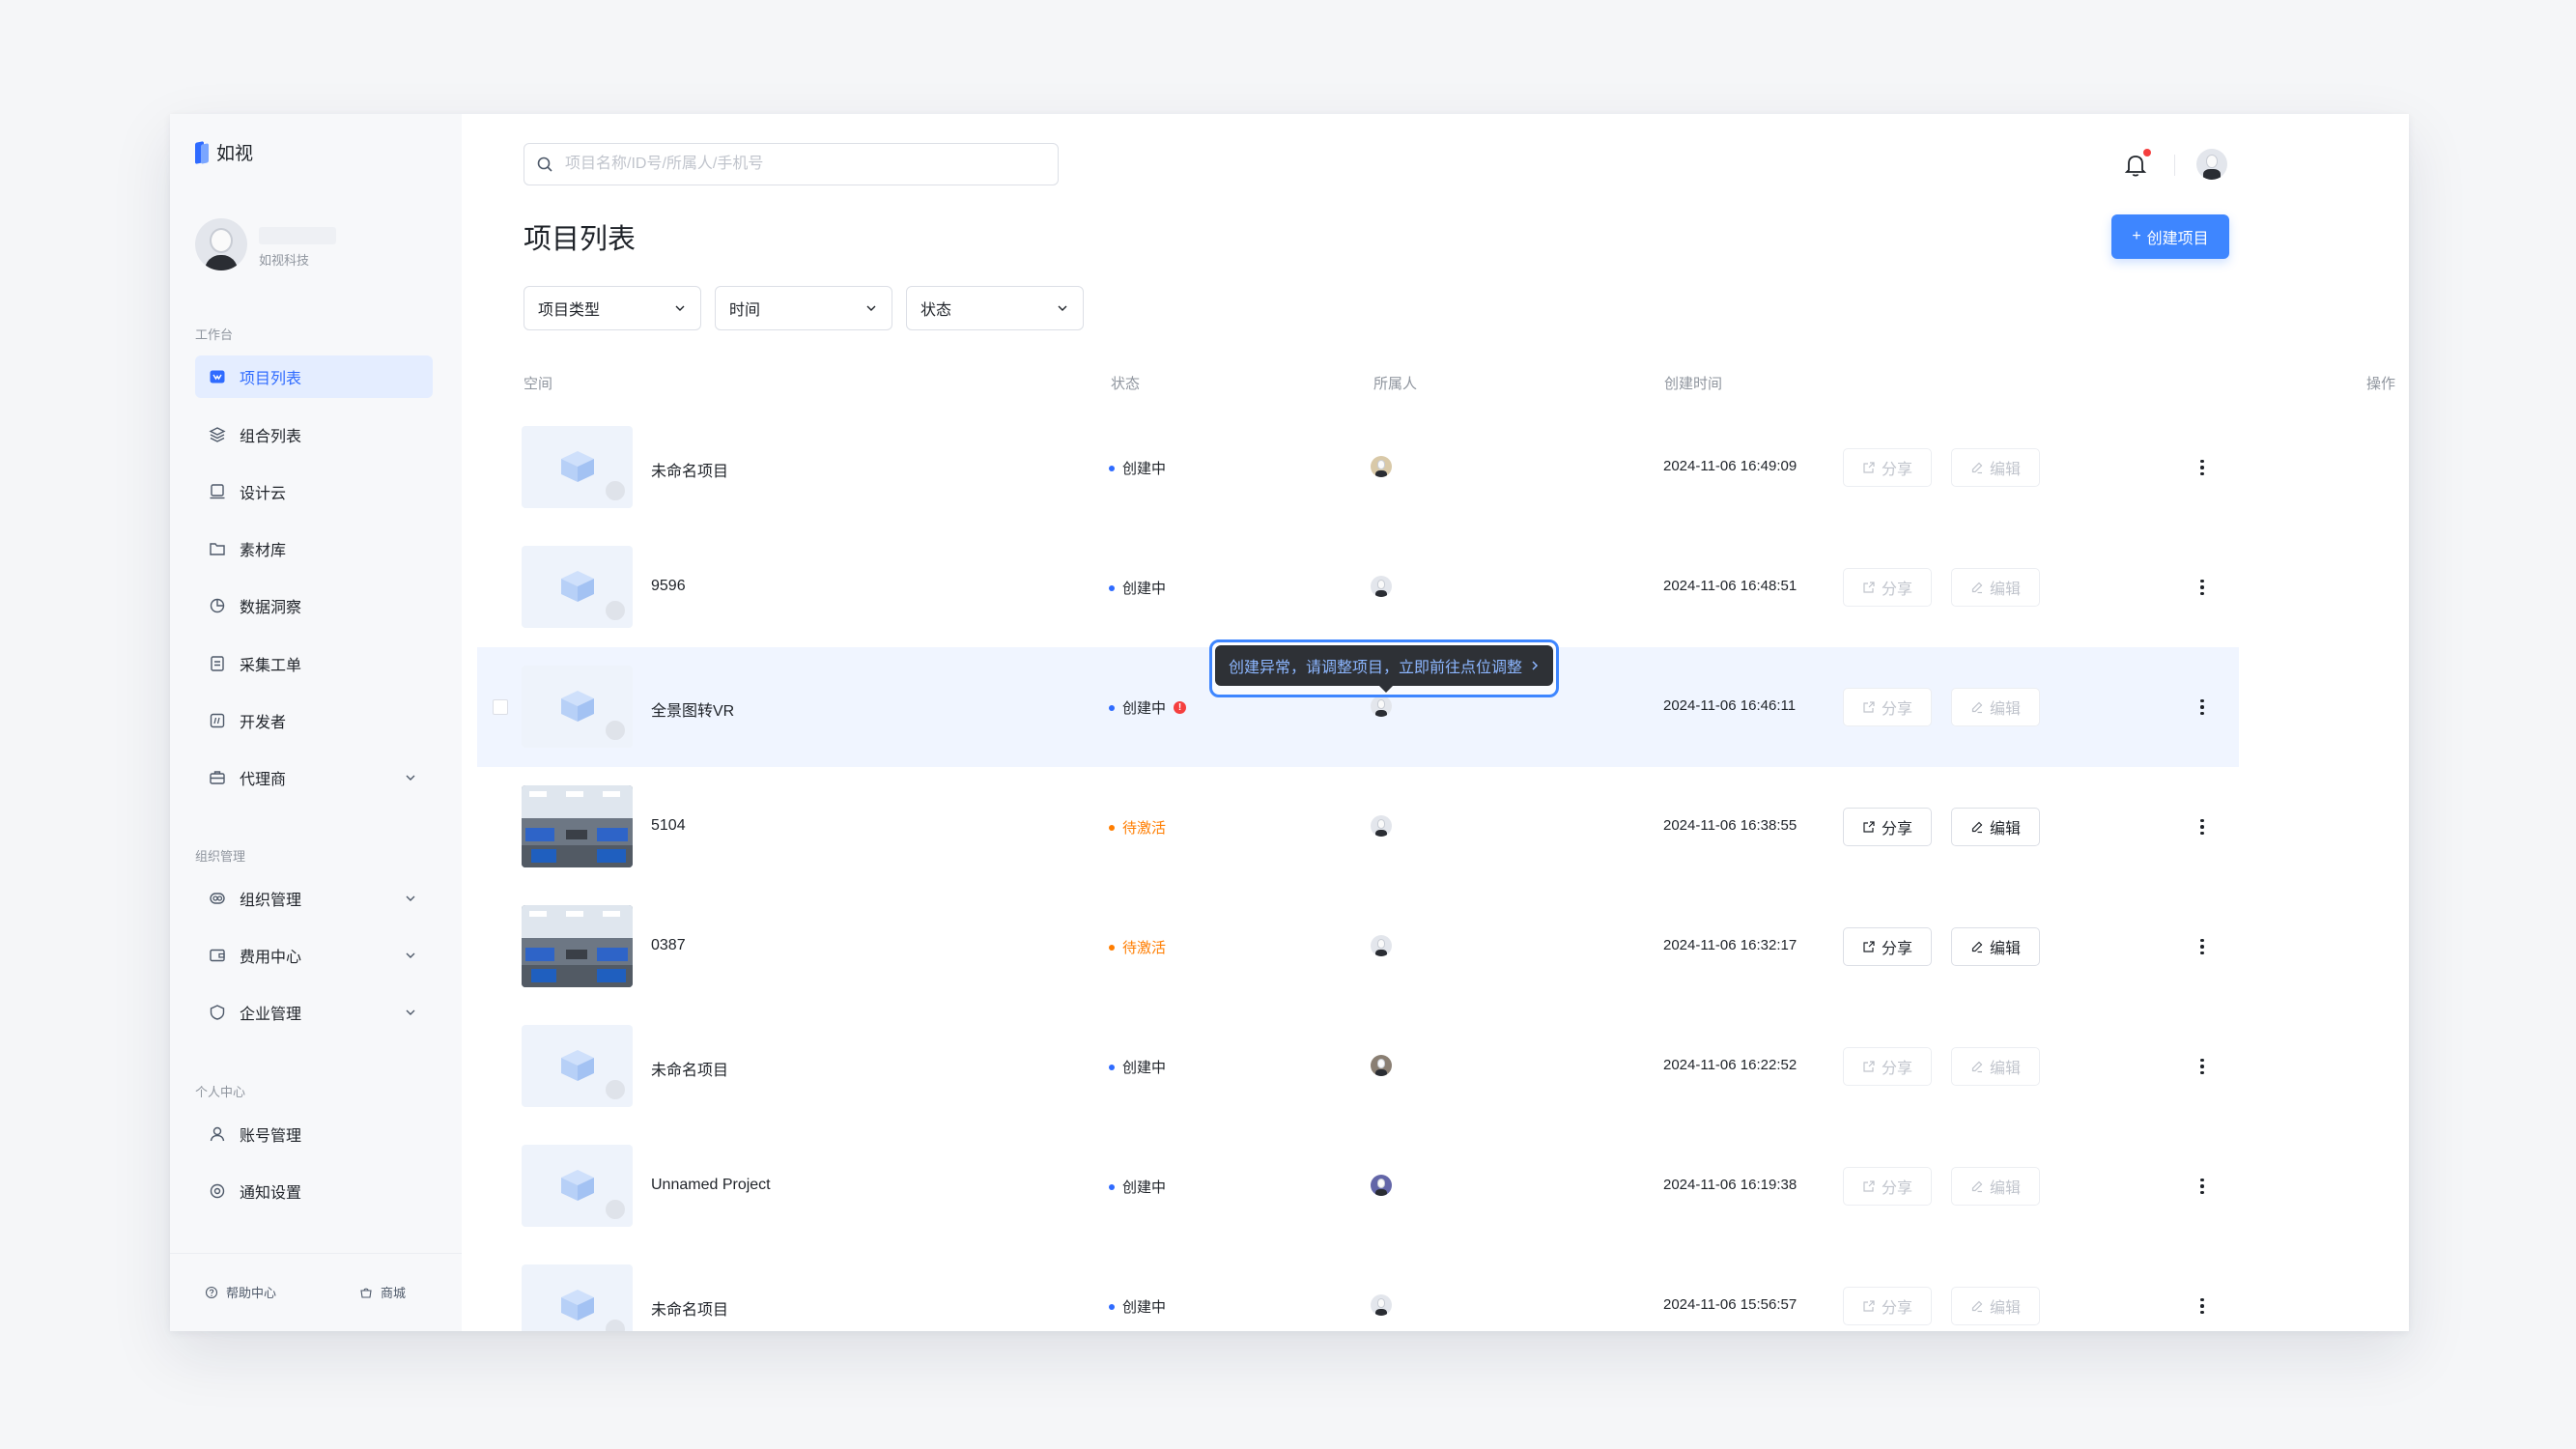  What do you see at coordinates (1395, 384) in the screenshot?
I see `column-header-owner: 所属人` at bounding box center [1395, 384].